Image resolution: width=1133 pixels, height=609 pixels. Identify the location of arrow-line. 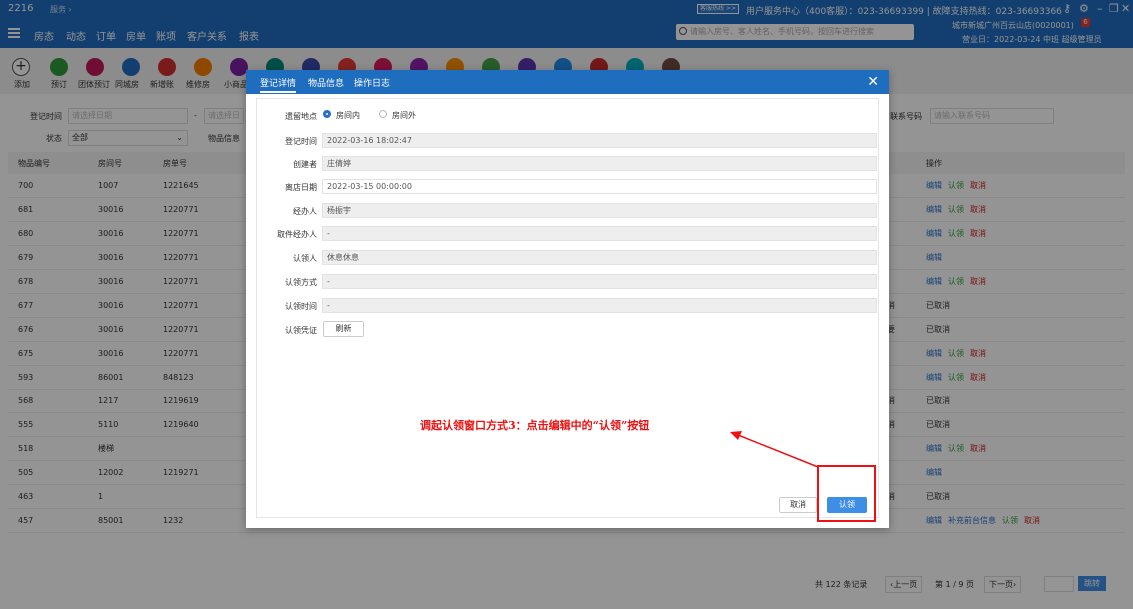
(778, 451).